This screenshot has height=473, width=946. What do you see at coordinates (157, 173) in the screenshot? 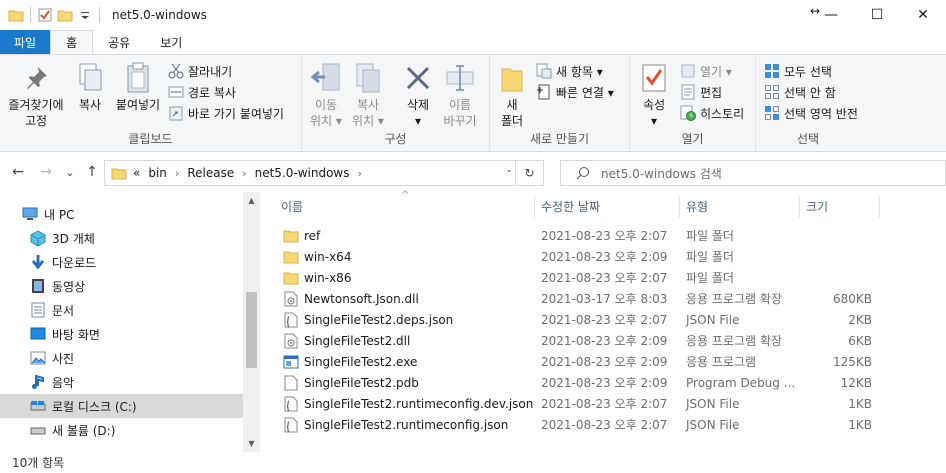
I see `breadcrumb-bin: bin` at bounding box center [157, 173].